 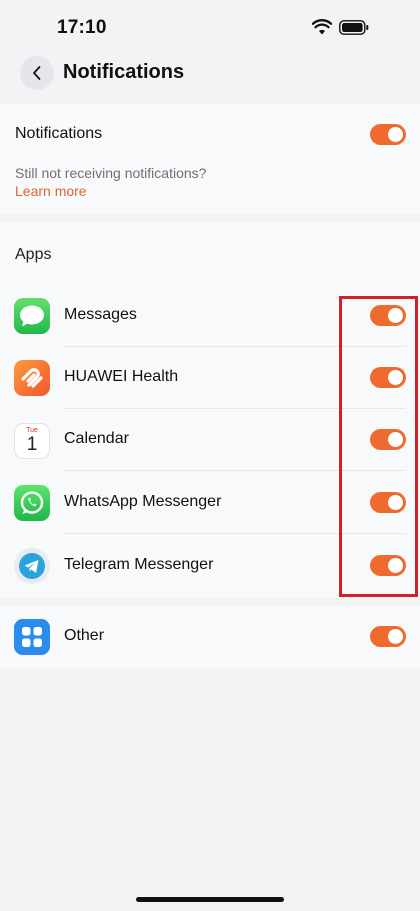 What do you see at coordinates (100, 314) in the screenshot?
I see `app-name: Messages` at bounding box center [100, 314].